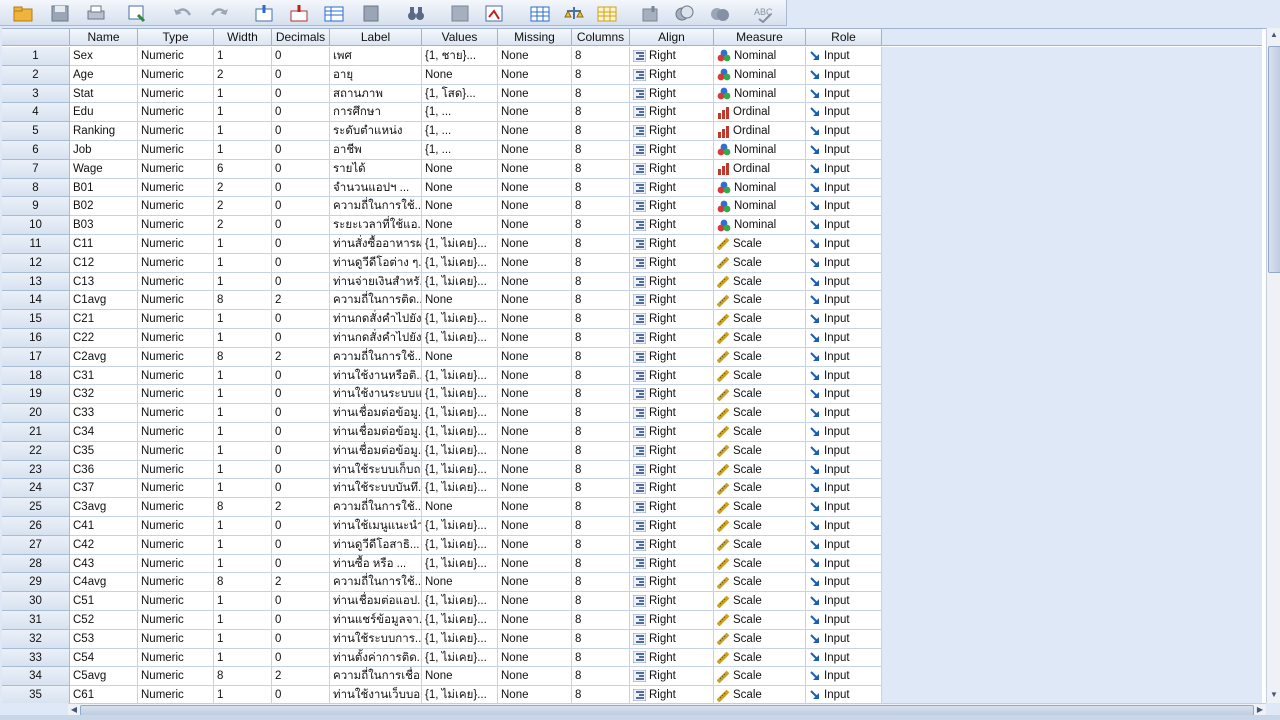 The image size is (1280, 720). I want to click on goto-variable-button, so click(299, 12).